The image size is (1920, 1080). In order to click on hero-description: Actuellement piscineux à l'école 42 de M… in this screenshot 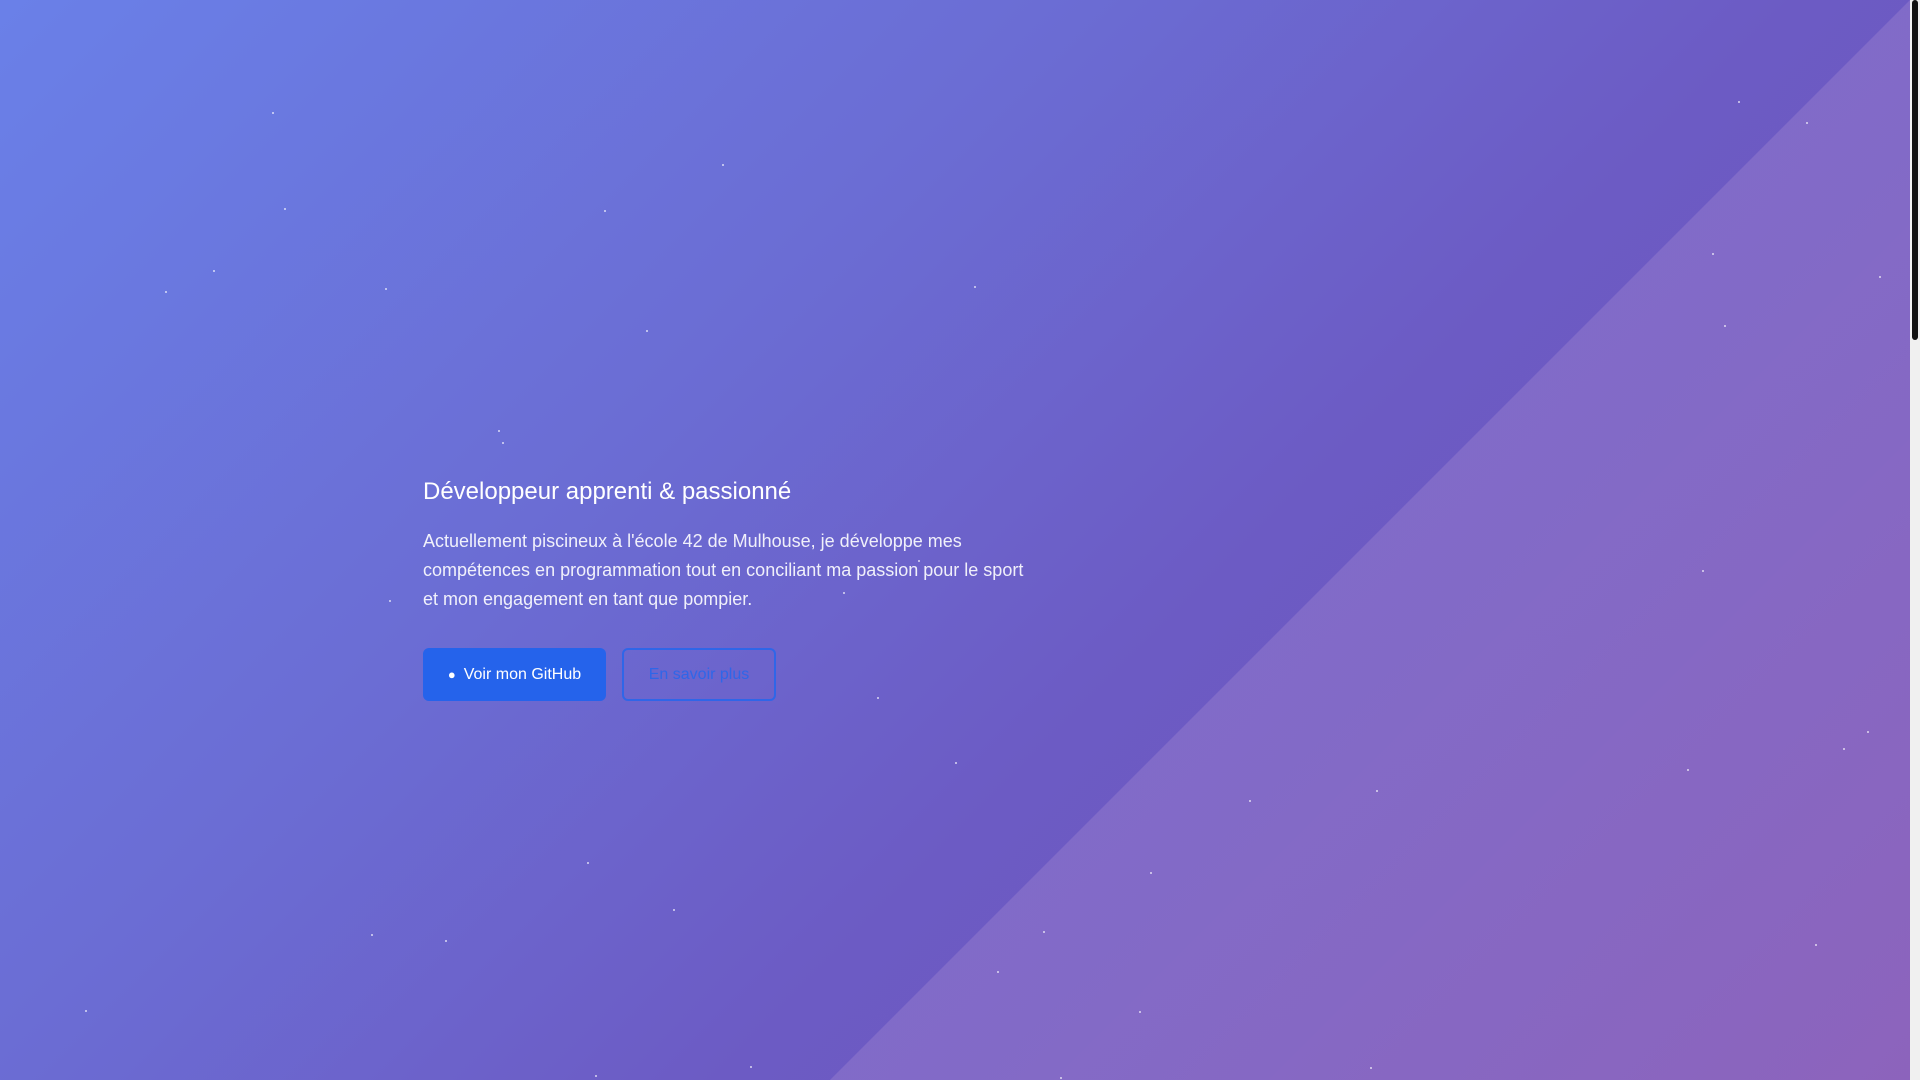, I will do `click(723, 570)`.